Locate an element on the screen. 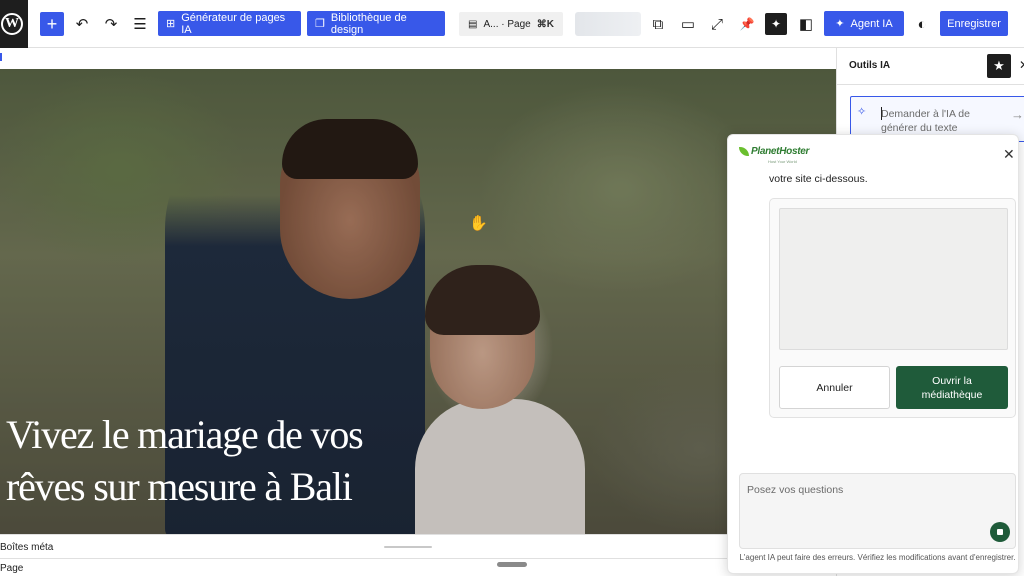 The image size is (1024, 576). pin-icon: 📌 is located at coordinates (747, 24).